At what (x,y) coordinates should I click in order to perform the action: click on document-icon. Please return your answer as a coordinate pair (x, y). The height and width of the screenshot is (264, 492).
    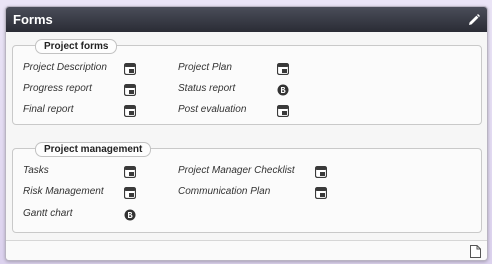
    Looking at the image, I should click on (475, 251).